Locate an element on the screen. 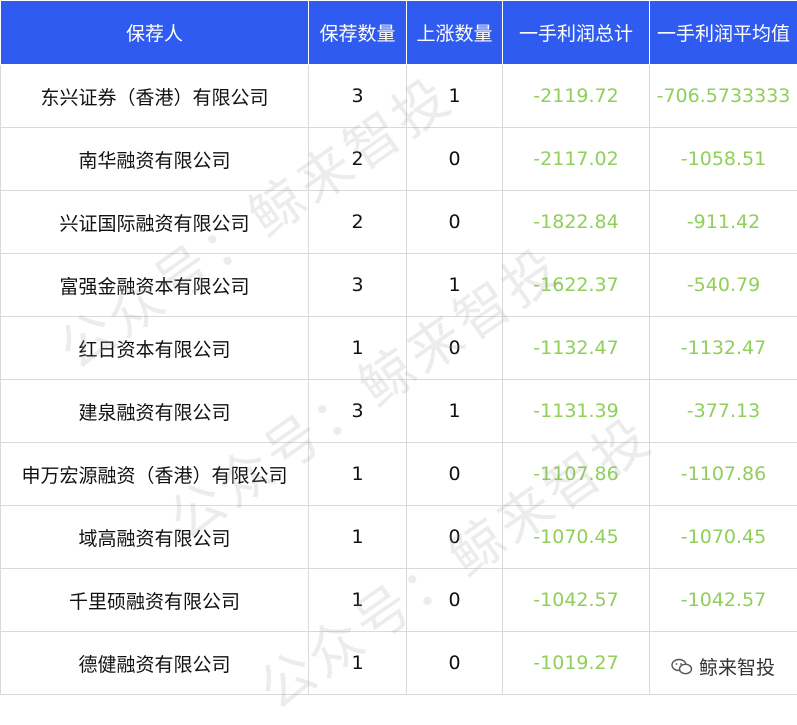 The height and width of the screenshot is (725, 797). table-row: 南华融资有限公司 2 0 -2117.02 -1058.51 is located at coordinates (399, 159).